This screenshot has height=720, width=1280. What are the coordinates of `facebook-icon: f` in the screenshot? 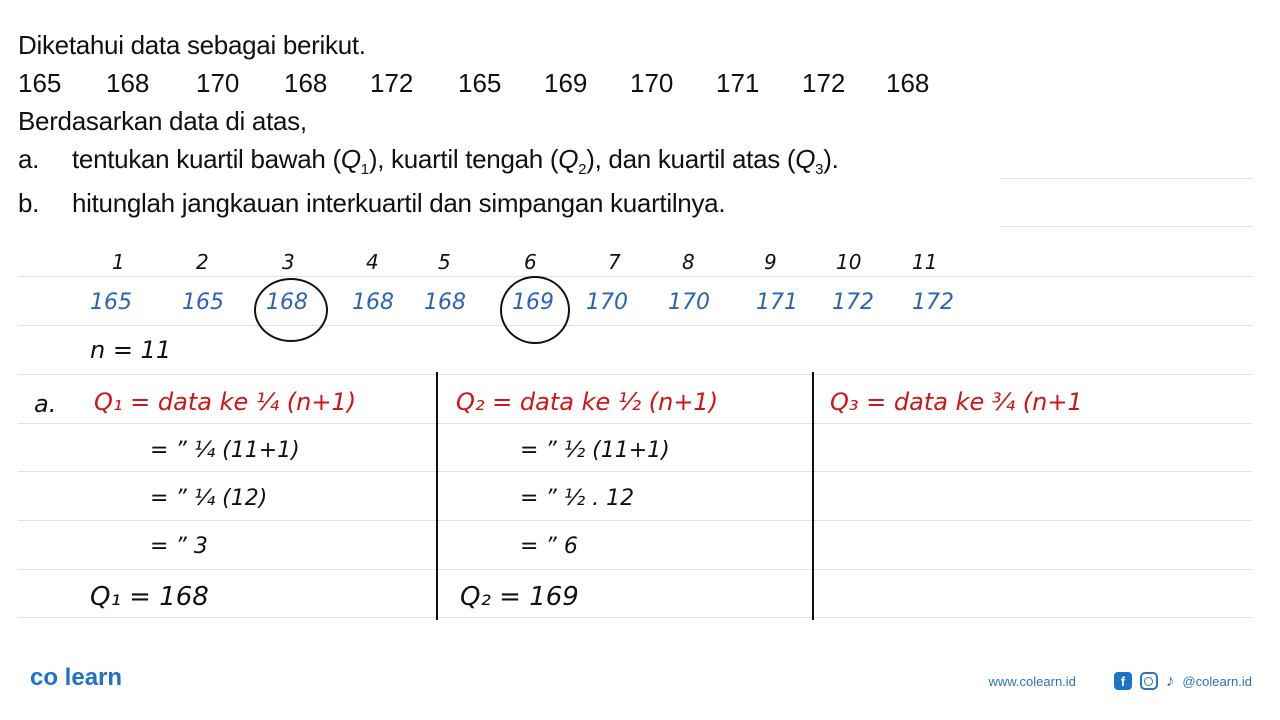 It's located at (1122, 681).